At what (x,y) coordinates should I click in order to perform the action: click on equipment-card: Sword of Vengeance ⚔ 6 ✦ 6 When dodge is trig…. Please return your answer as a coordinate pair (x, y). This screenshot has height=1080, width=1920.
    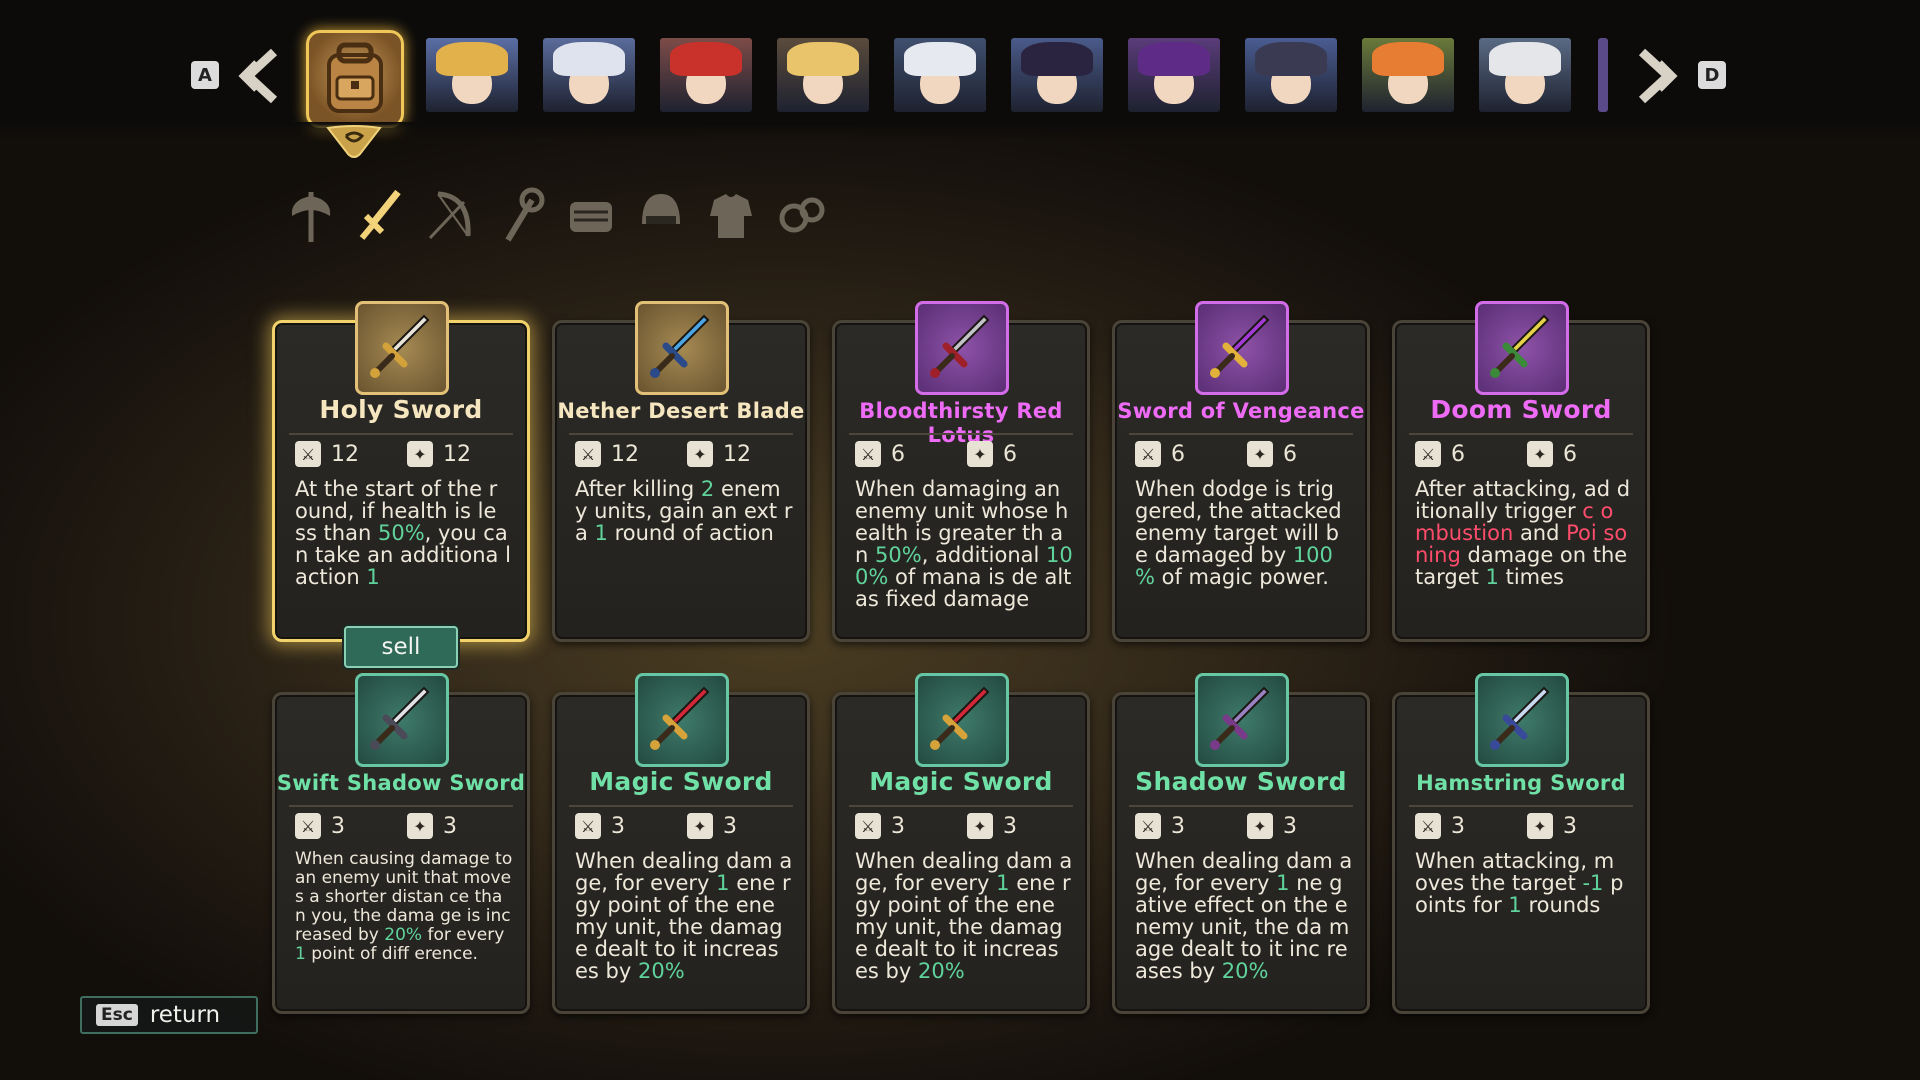
    Looking at the image, I should click on (1241, 471).